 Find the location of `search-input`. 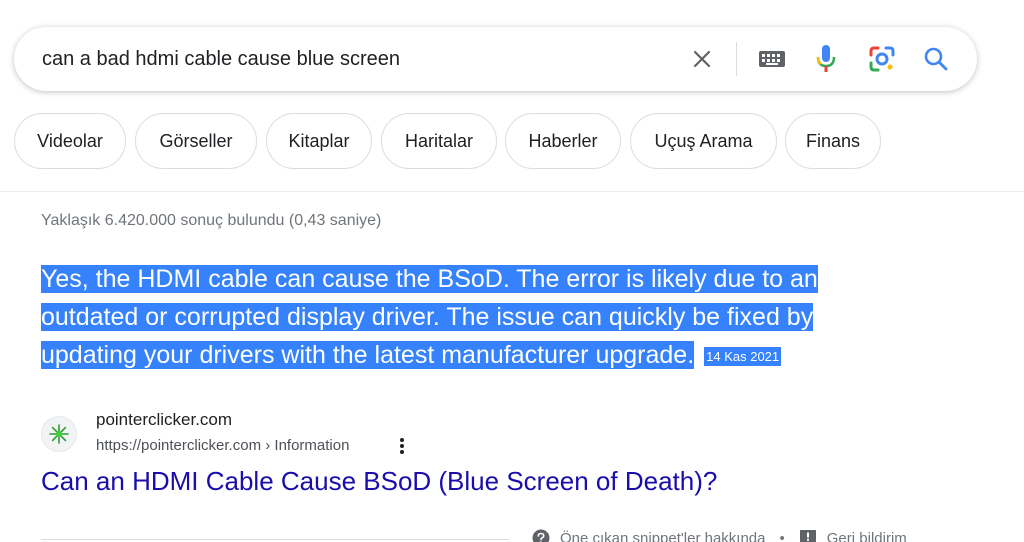

search-input is located at coordinates (352, 59).